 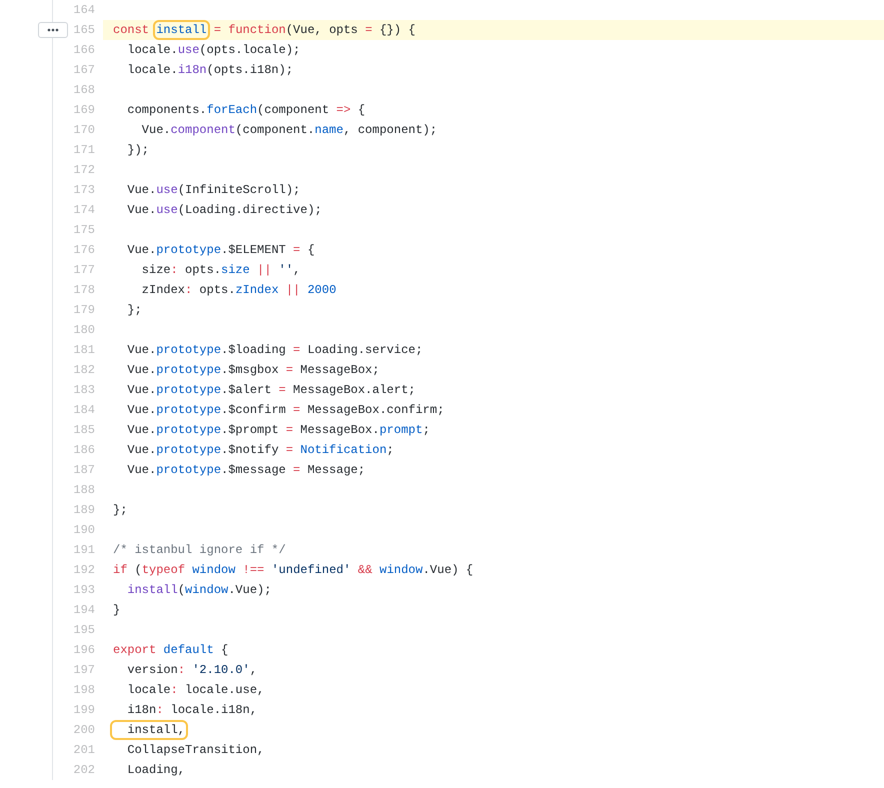 I want to click on line-number: 202, so click(x=84, y=770).